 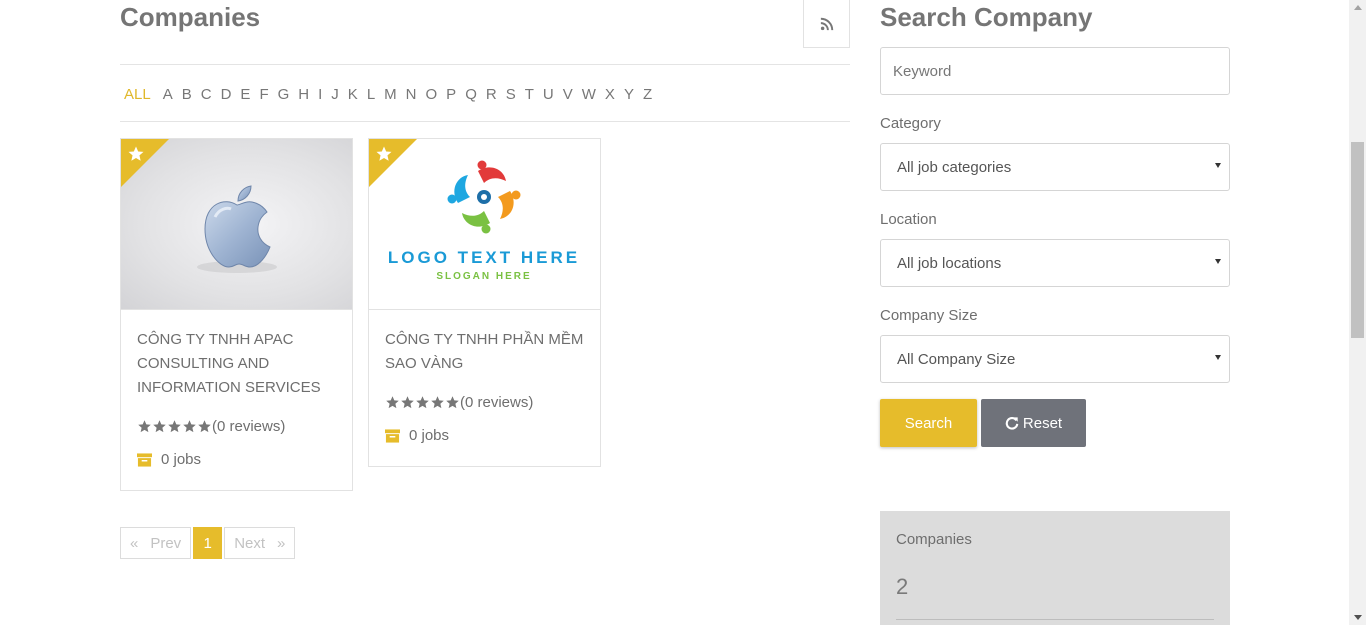 What do you see at coordinates (1012, 423) in the screenshot?
I see `refresh-icon` at bounding box center [1012, 423].